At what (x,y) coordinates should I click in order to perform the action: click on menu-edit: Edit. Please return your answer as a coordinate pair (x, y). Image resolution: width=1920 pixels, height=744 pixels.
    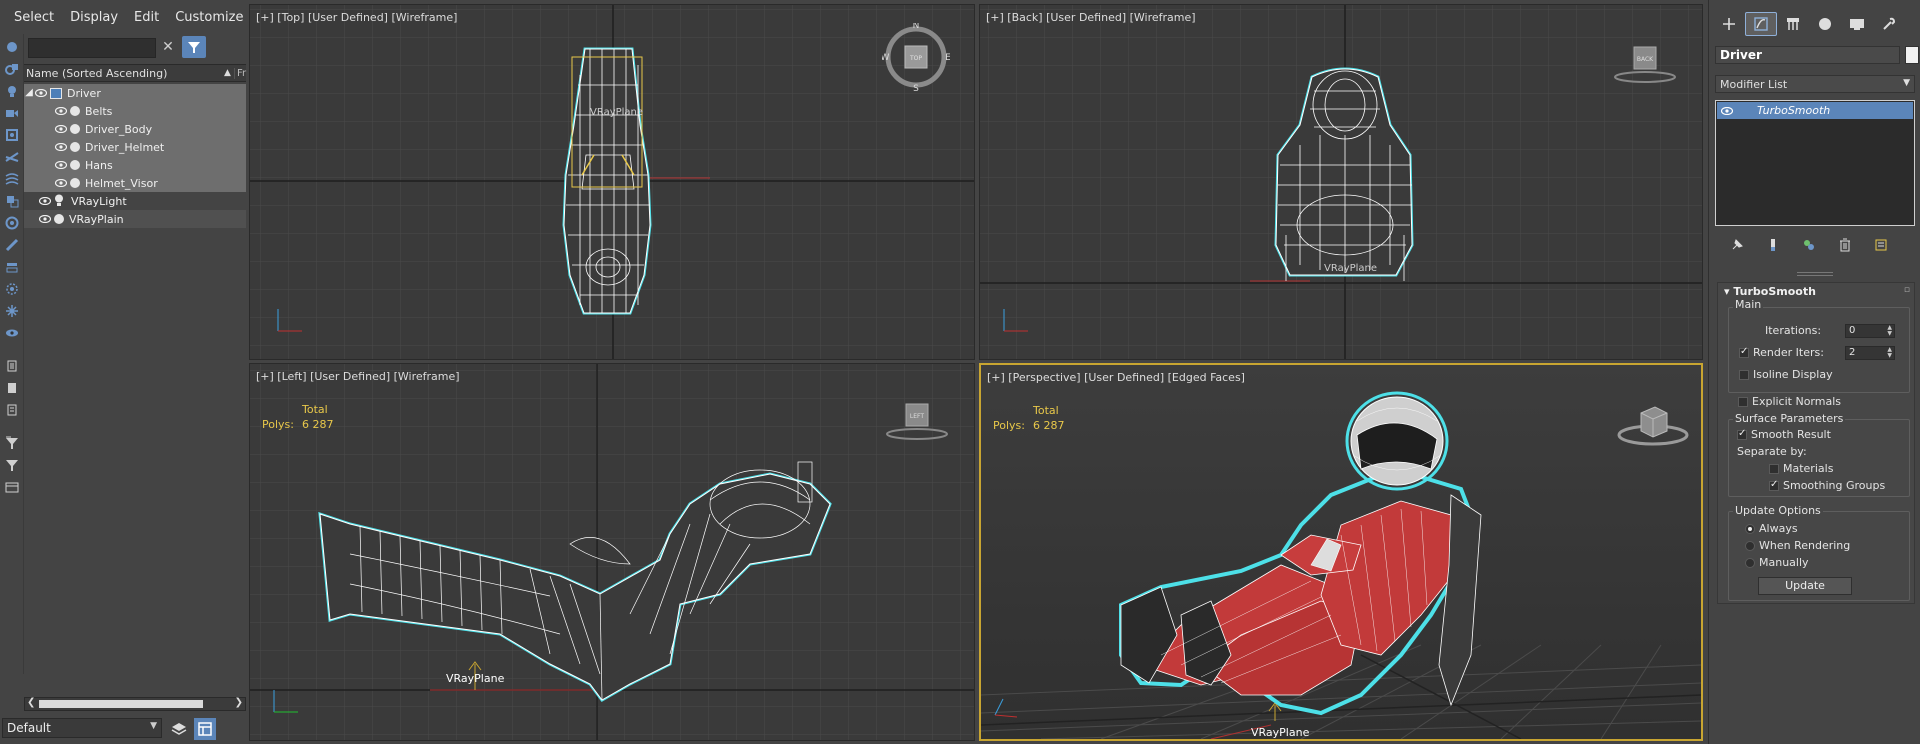
    Looking at the image, I should click on (146, 17).